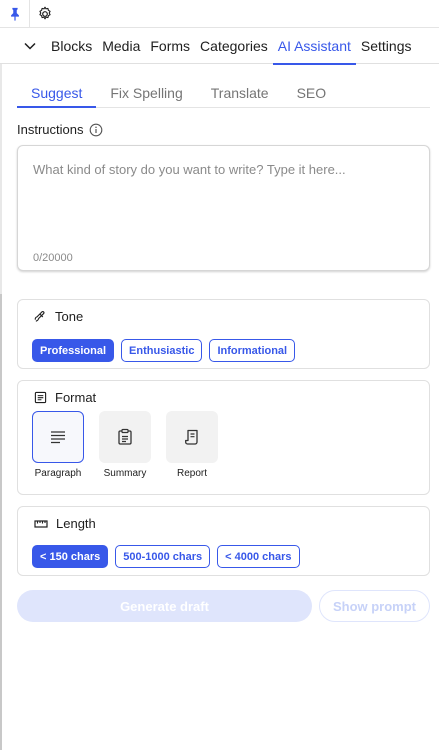  I want to click on generate-draft-button: Generate draft, so click(164, 606).